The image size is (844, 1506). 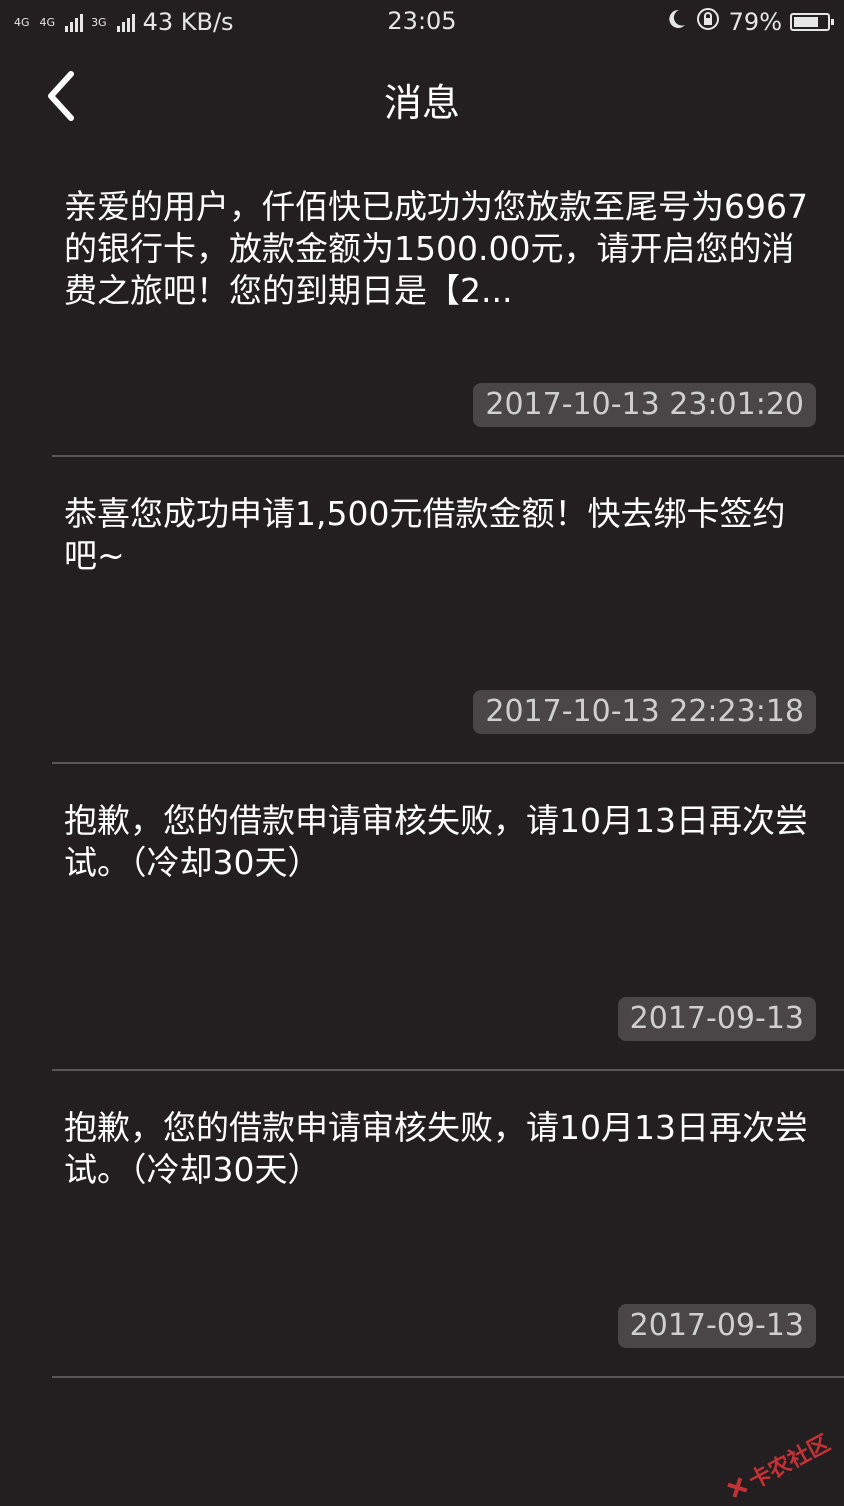 I want to click on network-type: 4G, so click(x=22, y=22).